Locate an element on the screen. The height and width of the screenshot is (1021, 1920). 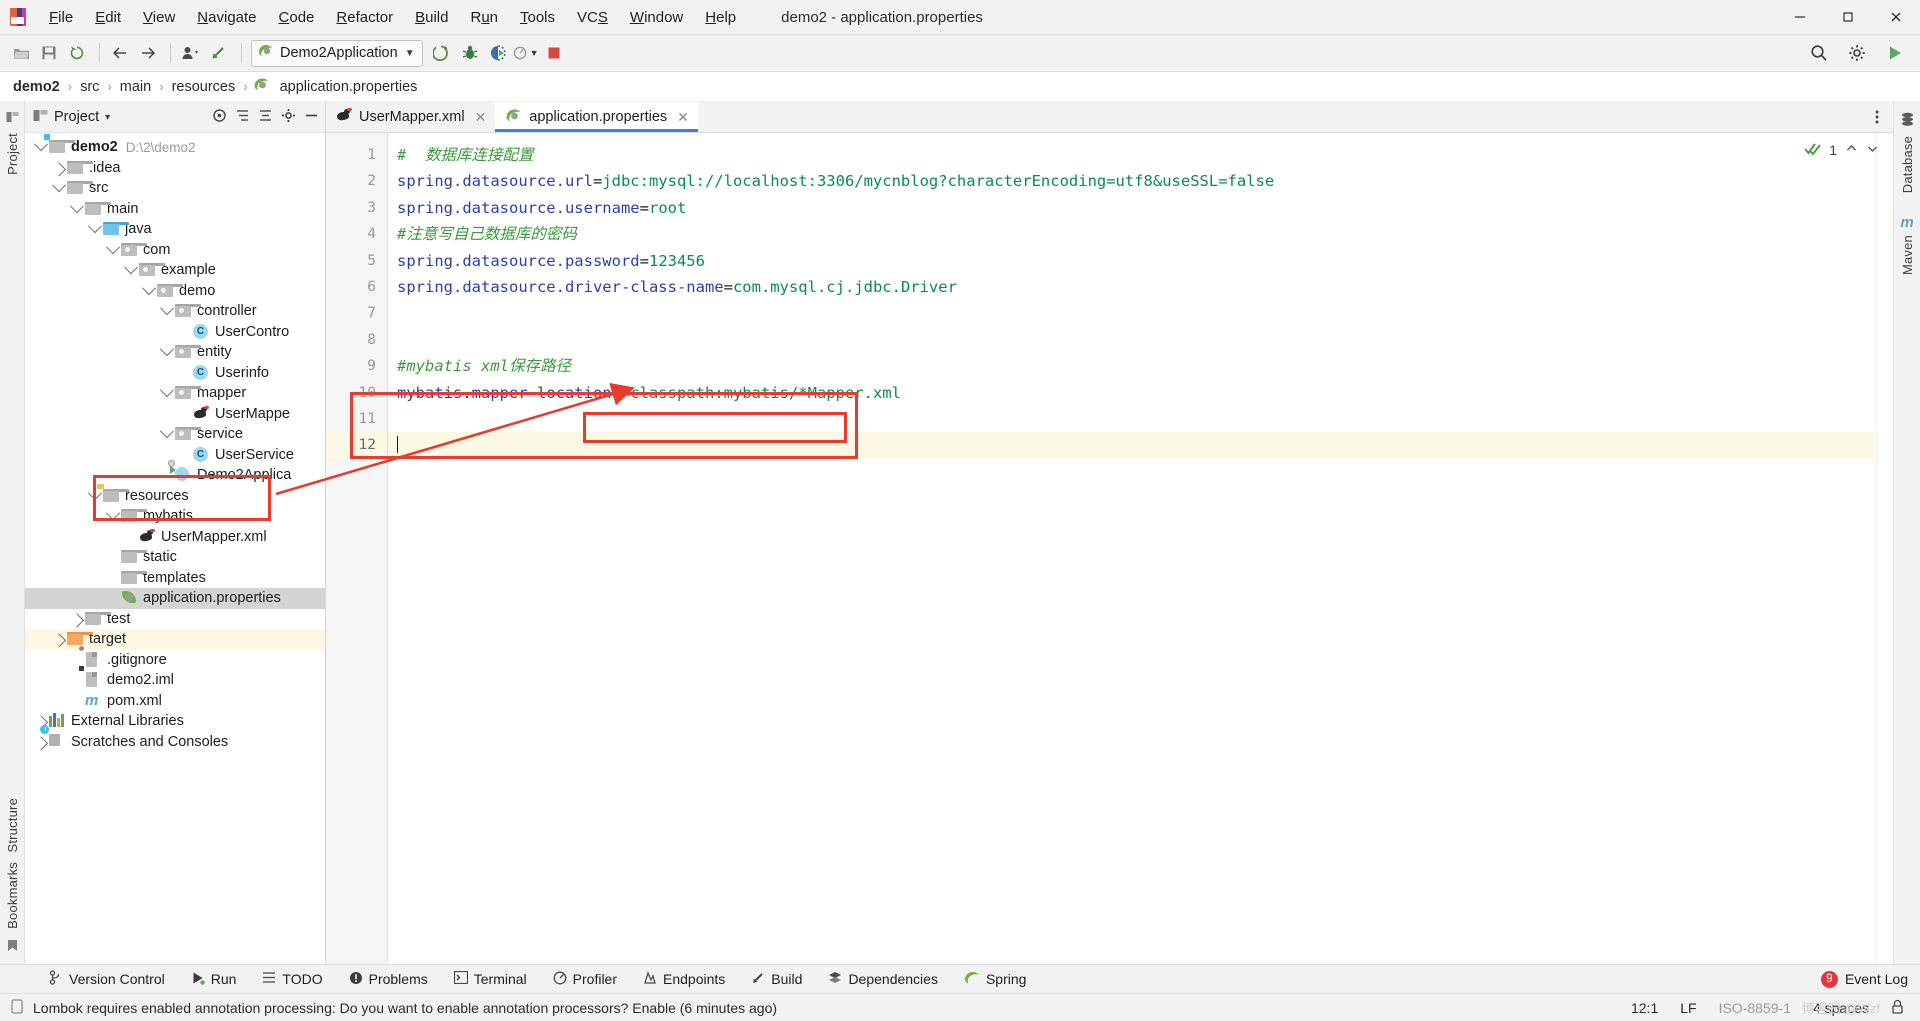
code-line: # 数据库连接配置 is located at coordinates (1132, 155).